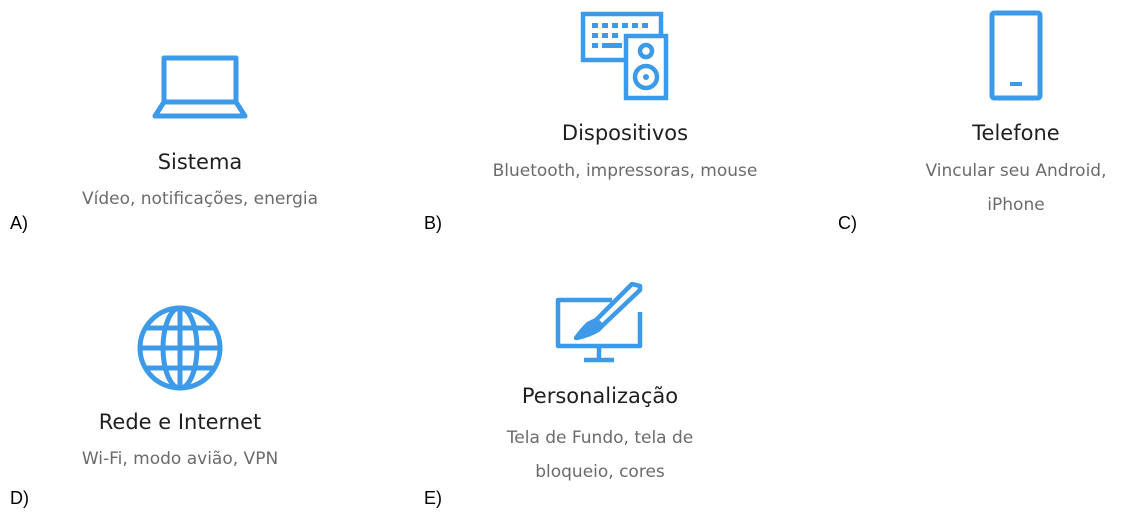  I want to click on tile-description: Wi-Fi, modo avião, VPN, so click(180, 459).